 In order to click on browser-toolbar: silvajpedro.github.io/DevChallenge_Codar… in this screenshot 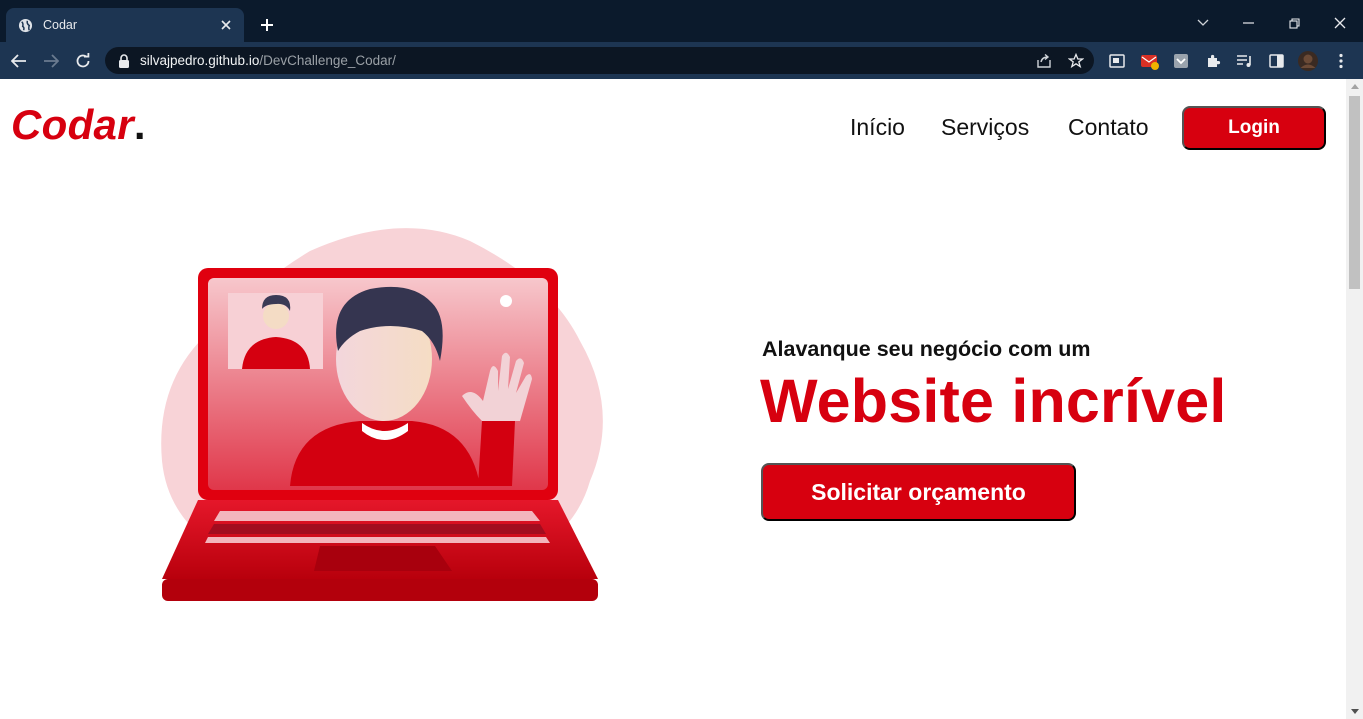, I will do `click(681, 60)`.